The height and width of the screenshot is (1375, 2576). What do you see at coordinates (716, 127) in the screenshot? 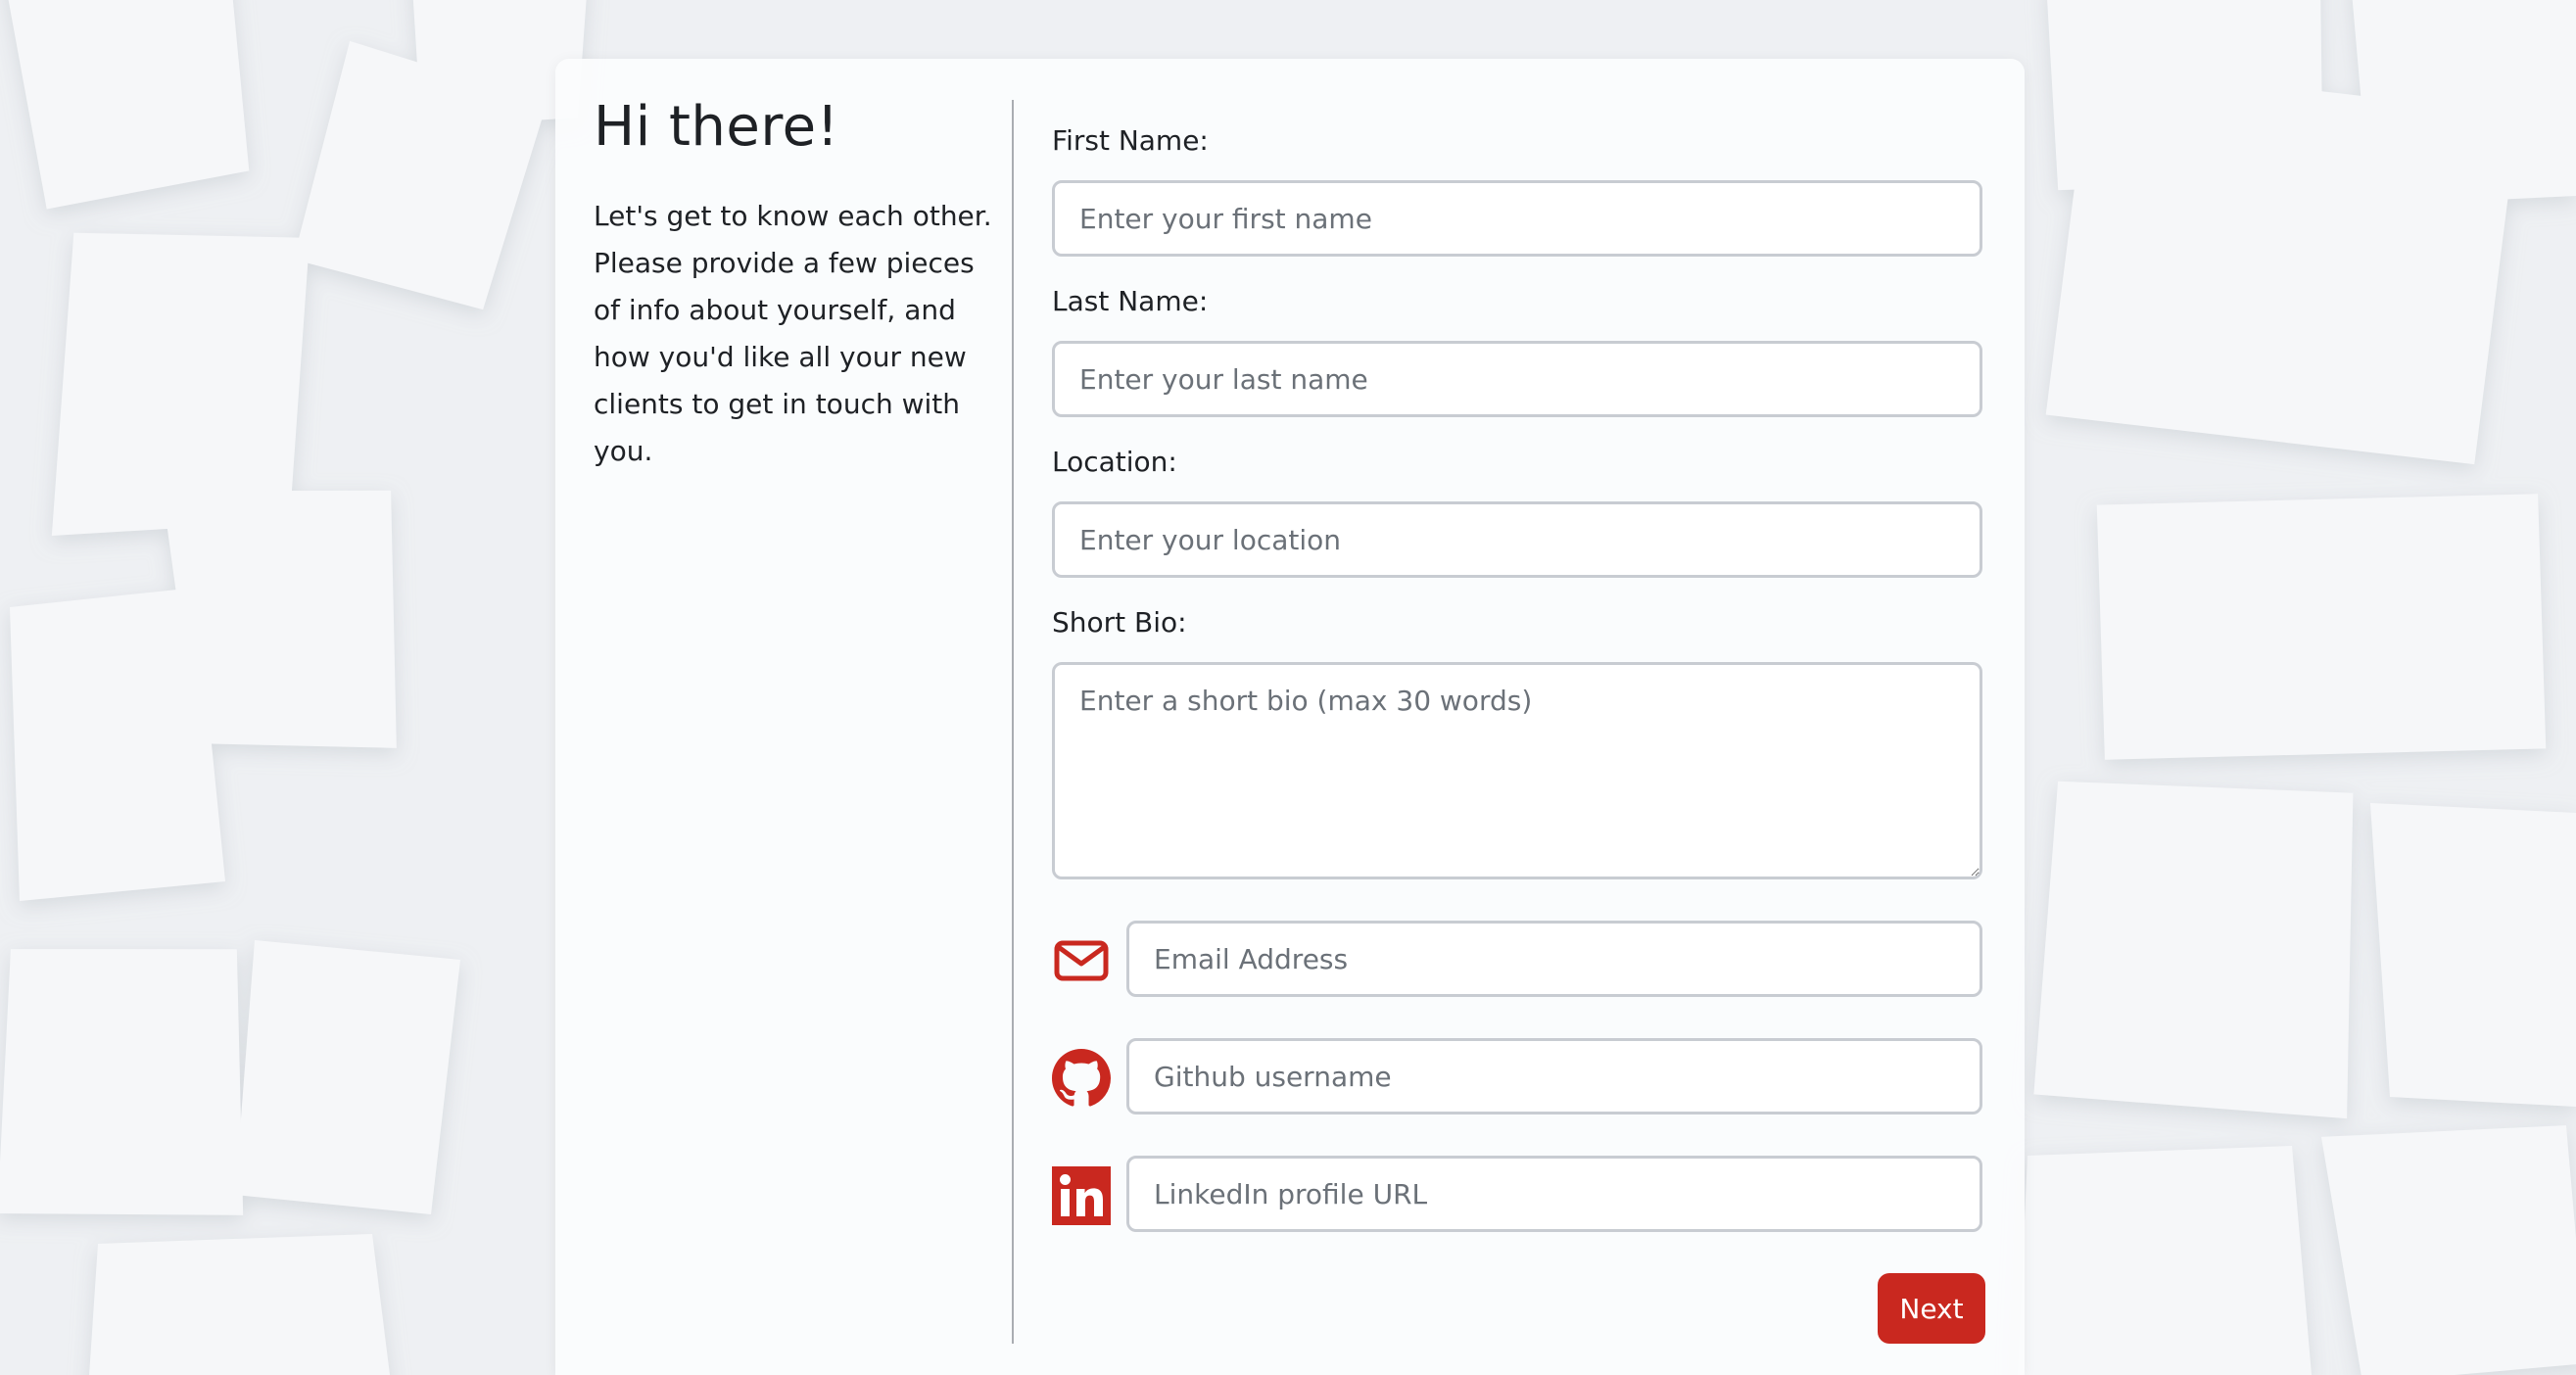
I see `page-title: Hi there!` at bounding box center [716, 127].